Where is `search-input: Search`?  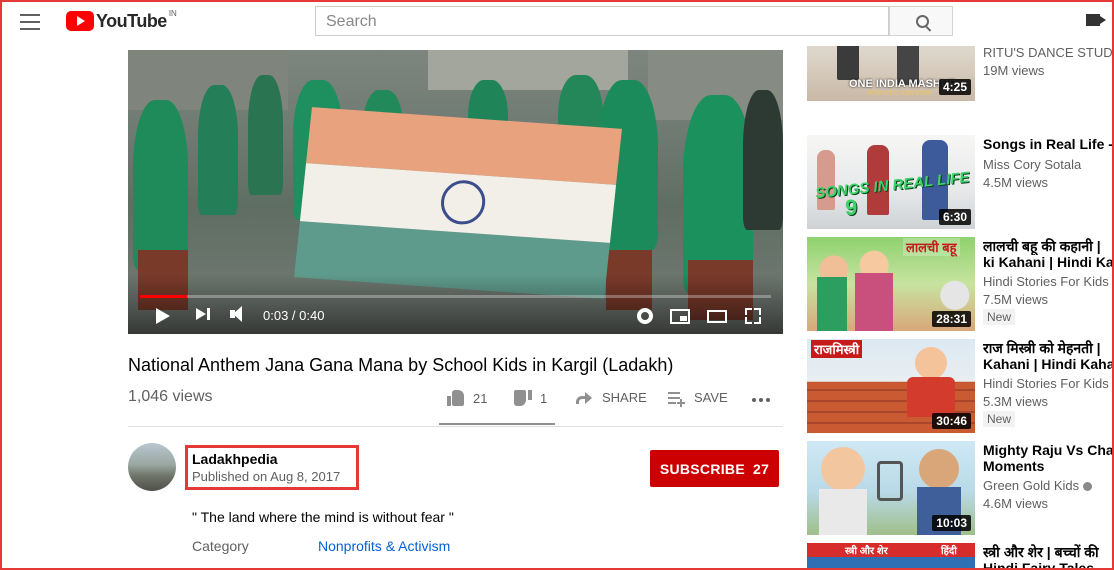
search-input: Search is located at coordinates (602, 21).